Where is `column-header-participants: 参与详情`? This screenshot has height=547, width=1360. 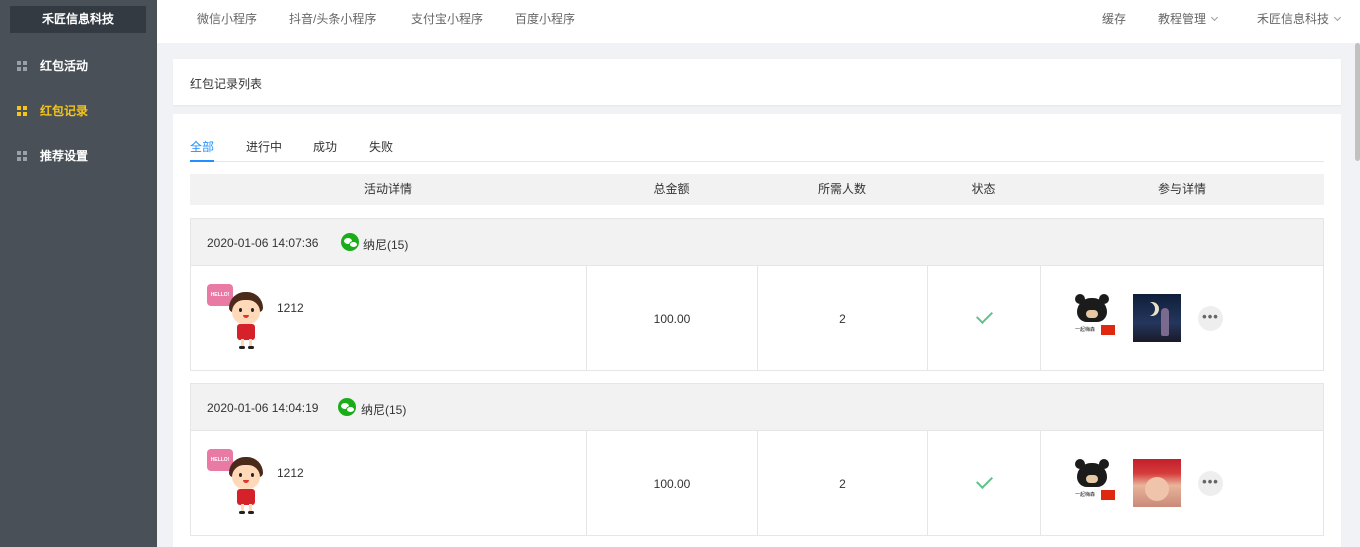 column-header-participants: 参与详情 is located at coordinates (1181, 189).